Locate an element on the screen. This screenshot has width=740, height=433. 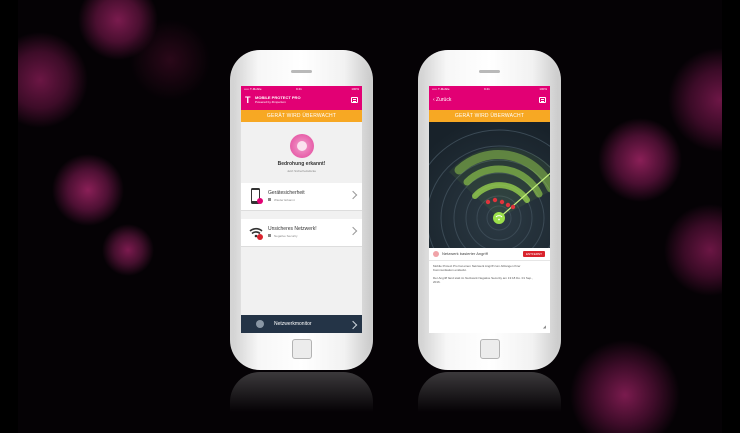
resize-icon: ◢ is located at coordinates (544, 326).